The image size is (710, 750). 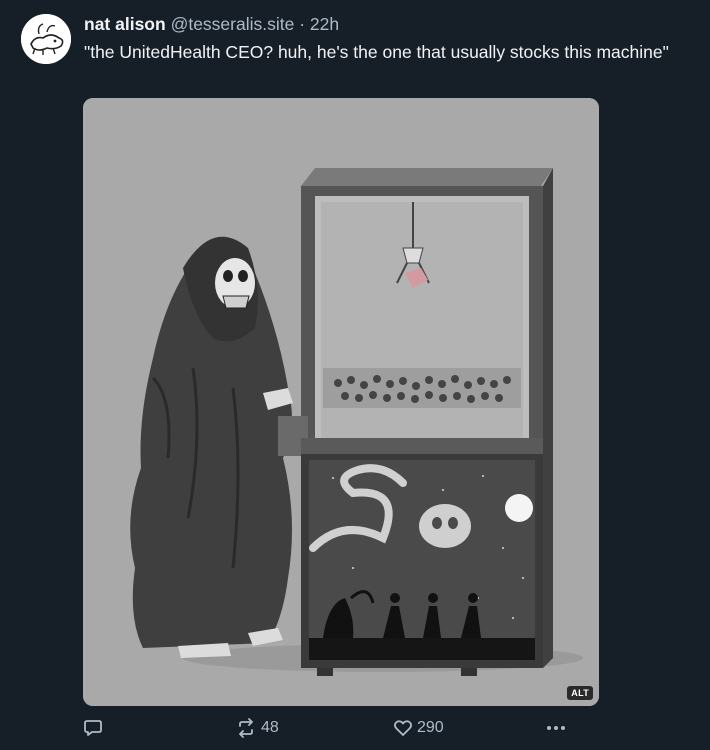 What do you see at coordinates (246, 728) in the screenshot?
I see `repost-arrows-icon` at bounding box center [246, 728].